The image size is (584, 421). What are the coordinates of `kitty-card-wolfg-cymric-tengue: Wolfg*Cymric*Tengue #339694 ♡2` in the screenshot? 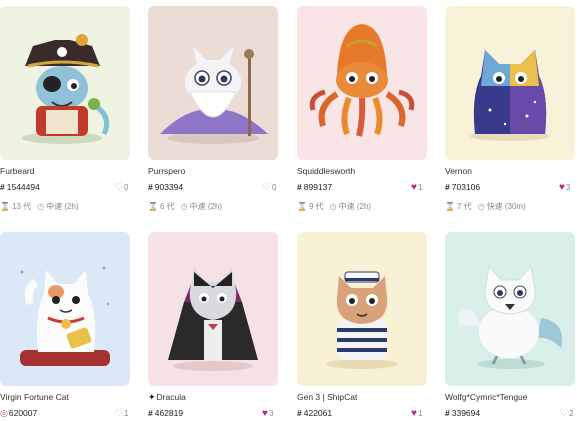 It's located at (510, 325).